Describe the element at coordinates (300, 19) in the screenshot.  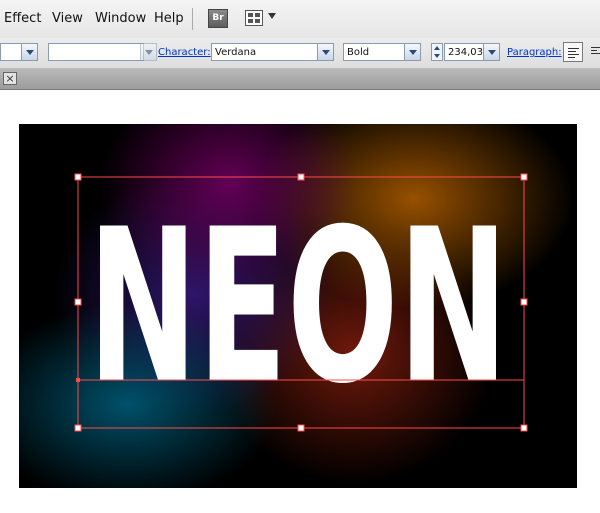
I see `menu-bar: Effect View Window Help Br` at that location.